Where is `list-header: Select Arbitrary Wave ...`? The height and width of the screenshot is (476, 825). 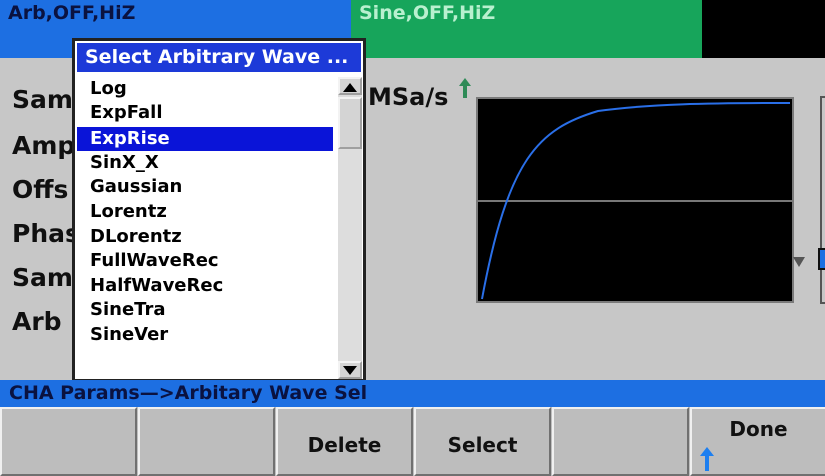
list-header: Select Arbitrary Wave ... is located at coordinates (219, 57).